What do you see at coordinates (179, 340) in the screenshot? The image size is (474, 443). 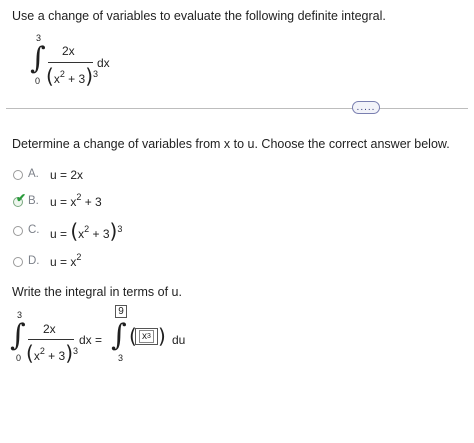 I see `rhs-differential: du` at bounding box center [179, 340].